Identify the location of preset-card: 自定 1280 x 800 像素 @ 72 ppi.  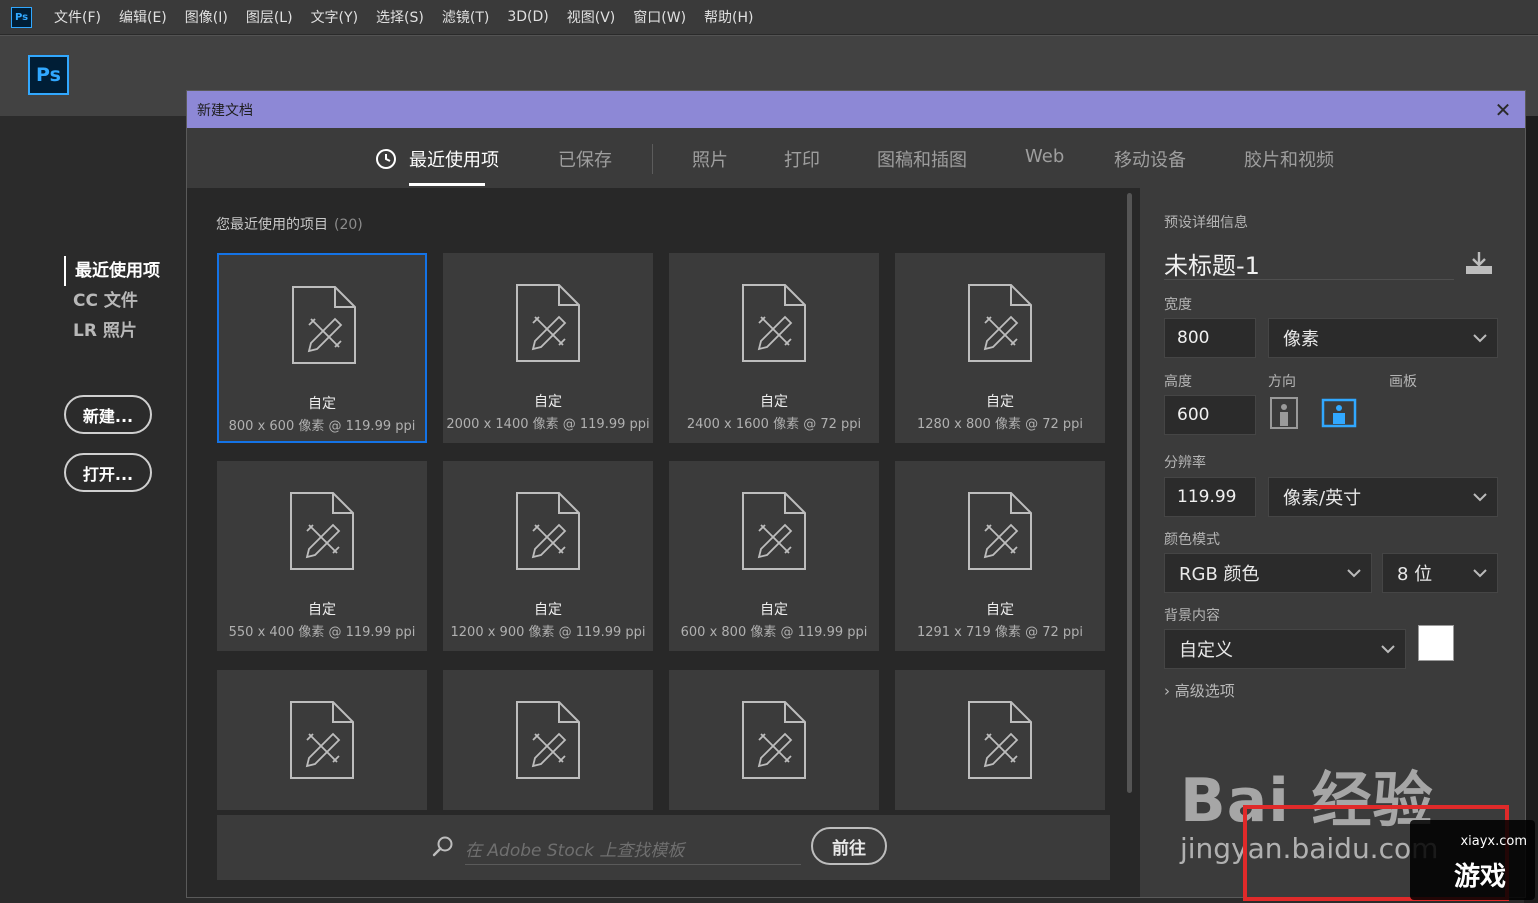
(1000, 348).